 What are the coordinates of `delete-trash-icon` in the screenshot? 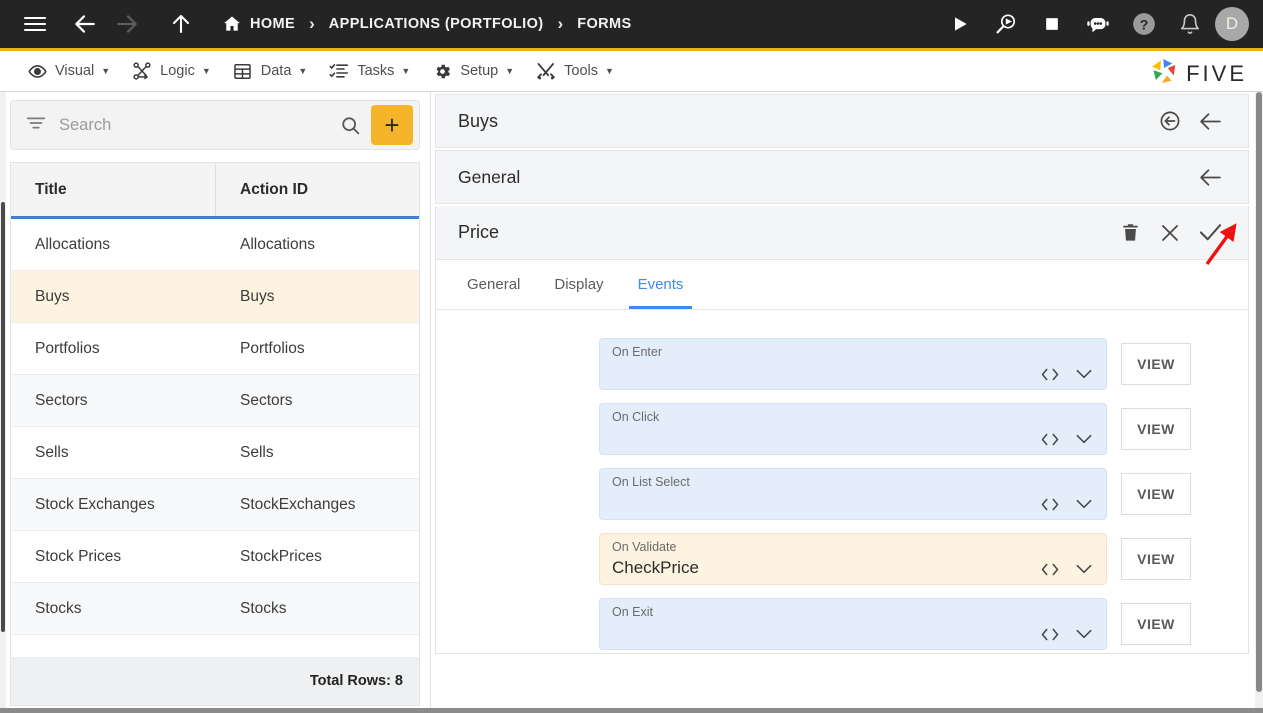 It's located at (1130, 233).